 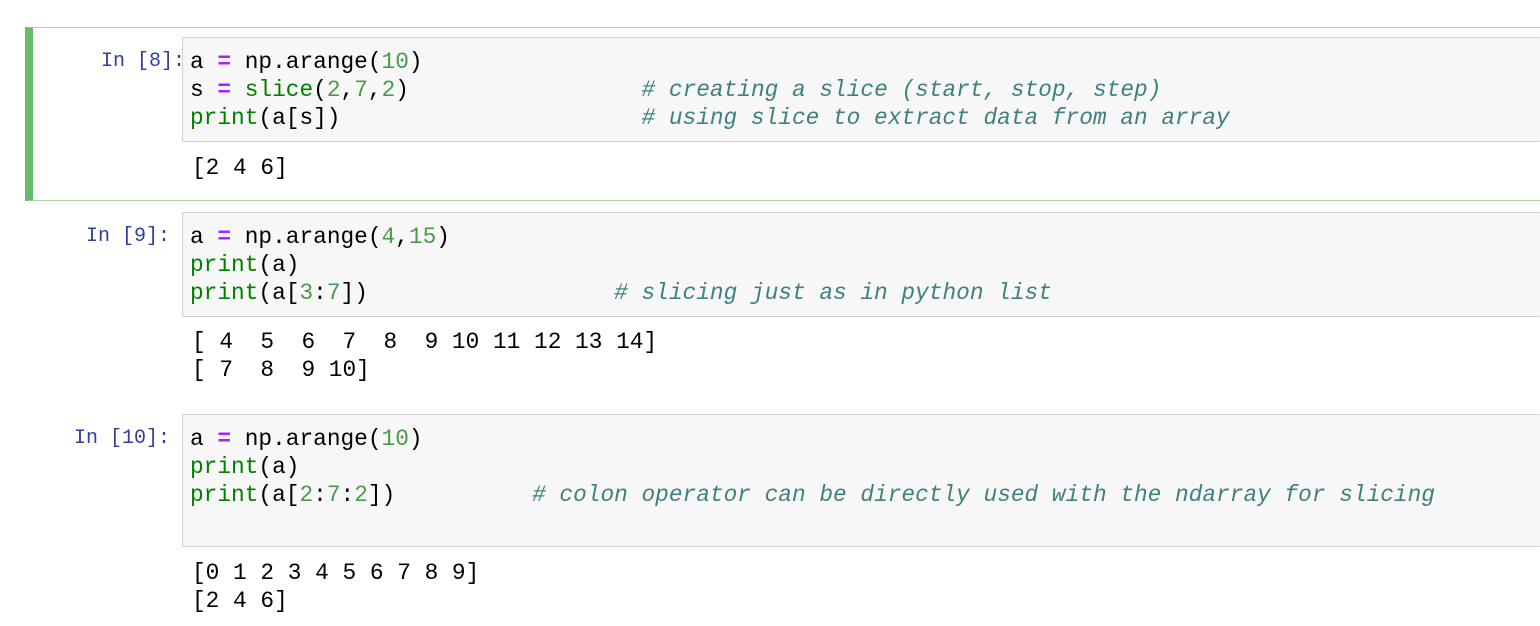 What do you see at coordinates (142, 61) in the screenshot?
I see `input-prompt: In [8]:` at bounding box center [142, 61].